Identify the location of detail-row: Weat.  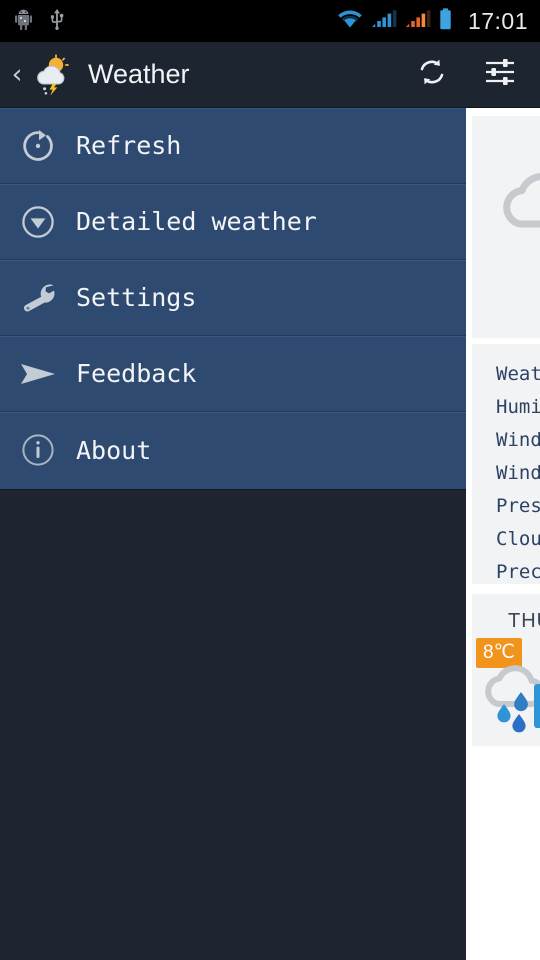
(518, 374).